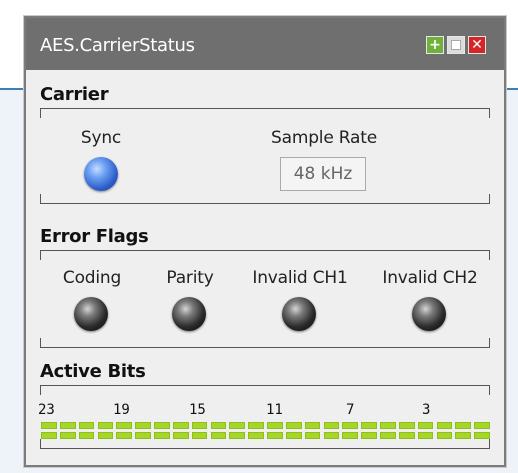 This screenshot has width=518, height=473. I want to click on sync-label: Sync, so click(101, 138).